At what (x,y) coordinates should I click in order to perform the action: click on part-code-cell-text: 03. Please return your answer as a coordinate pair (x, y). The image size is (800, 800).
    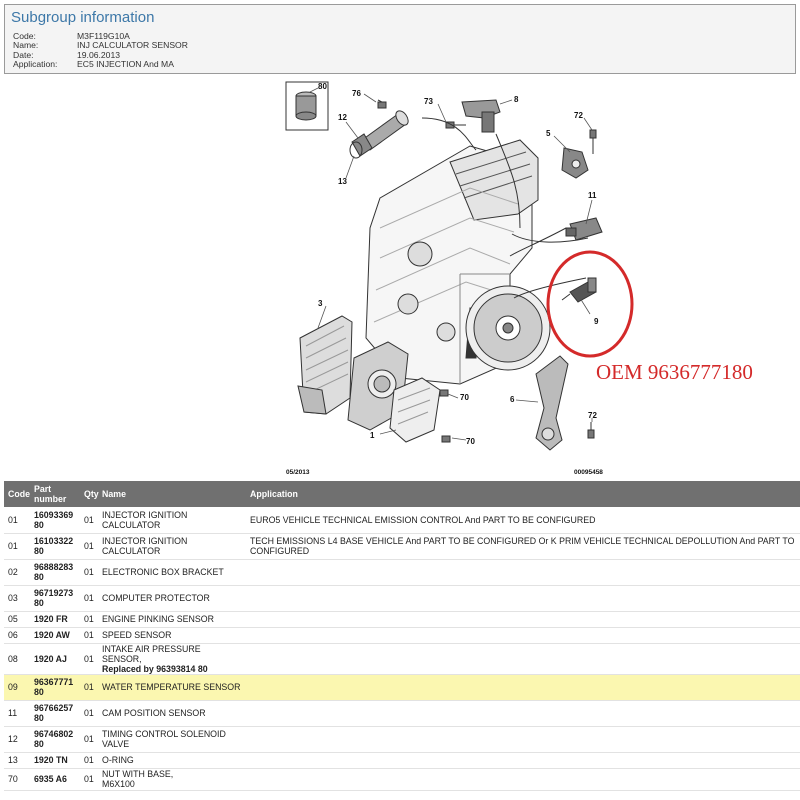
    Looking at the image, I should click on (13, 598).